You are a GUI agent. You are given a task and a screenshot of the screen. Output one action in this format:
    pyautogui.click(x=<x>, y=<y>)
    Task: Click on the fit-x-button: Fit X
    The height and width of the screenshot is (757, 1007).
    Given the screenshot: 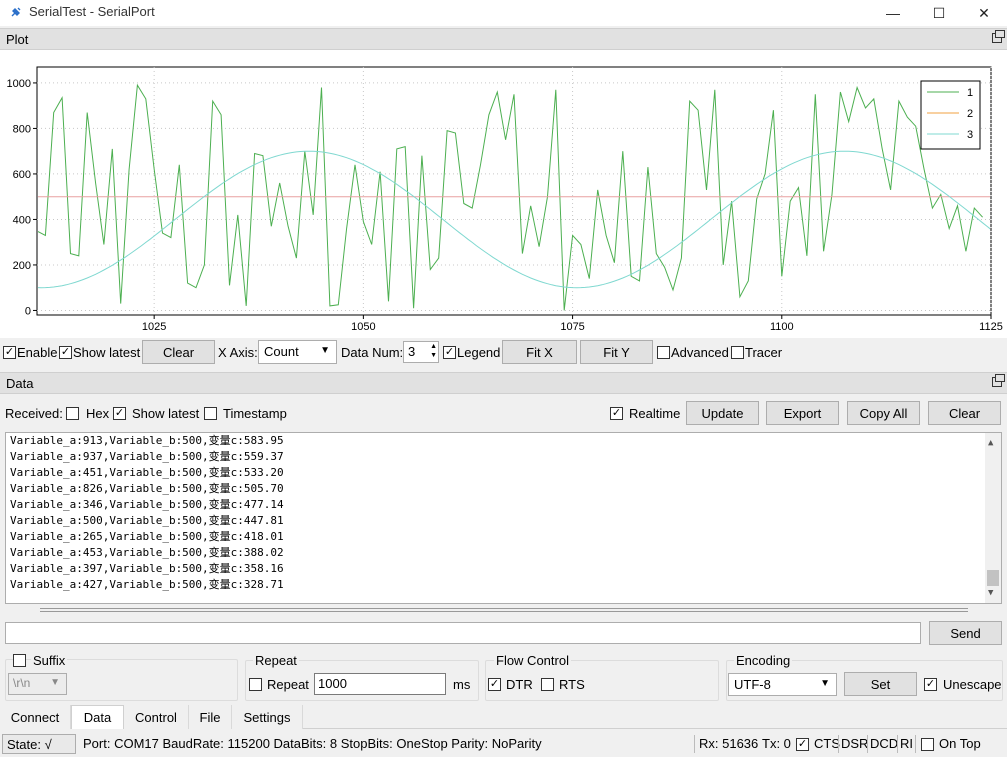 What is the action you would take?
    pyautogui.click(x=539, y=352)
    